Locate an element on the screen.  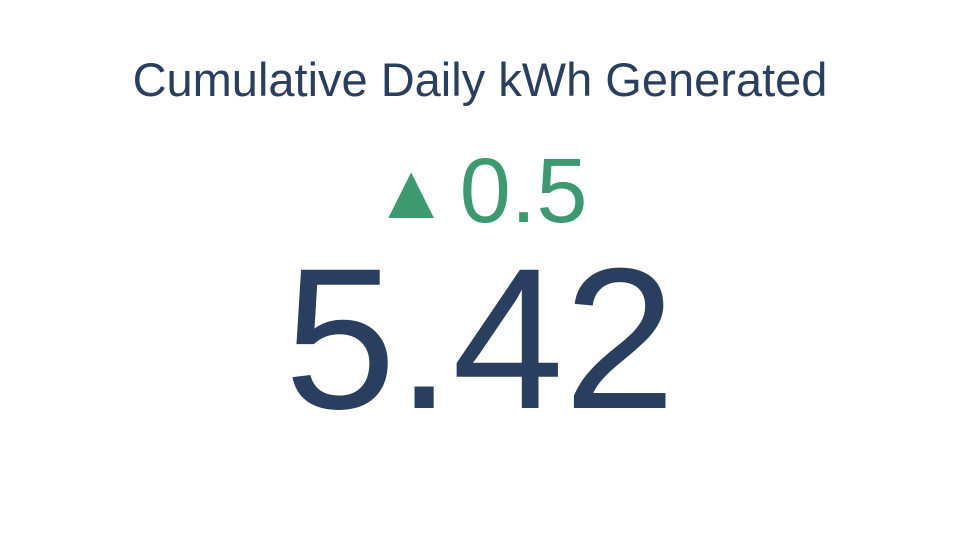
increase-arrow-icon: ▲ is located at coordinates (411, 191).